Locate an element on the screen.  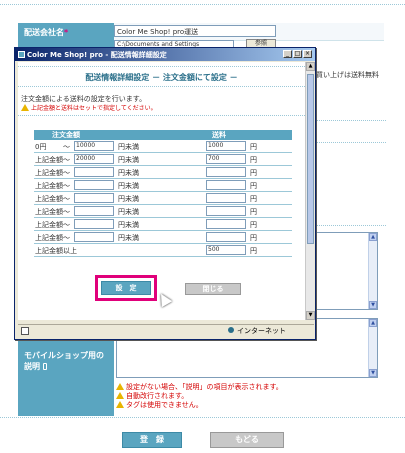
popup-scrollbar: ▲ ▼ is located at coordinates (310, 191).